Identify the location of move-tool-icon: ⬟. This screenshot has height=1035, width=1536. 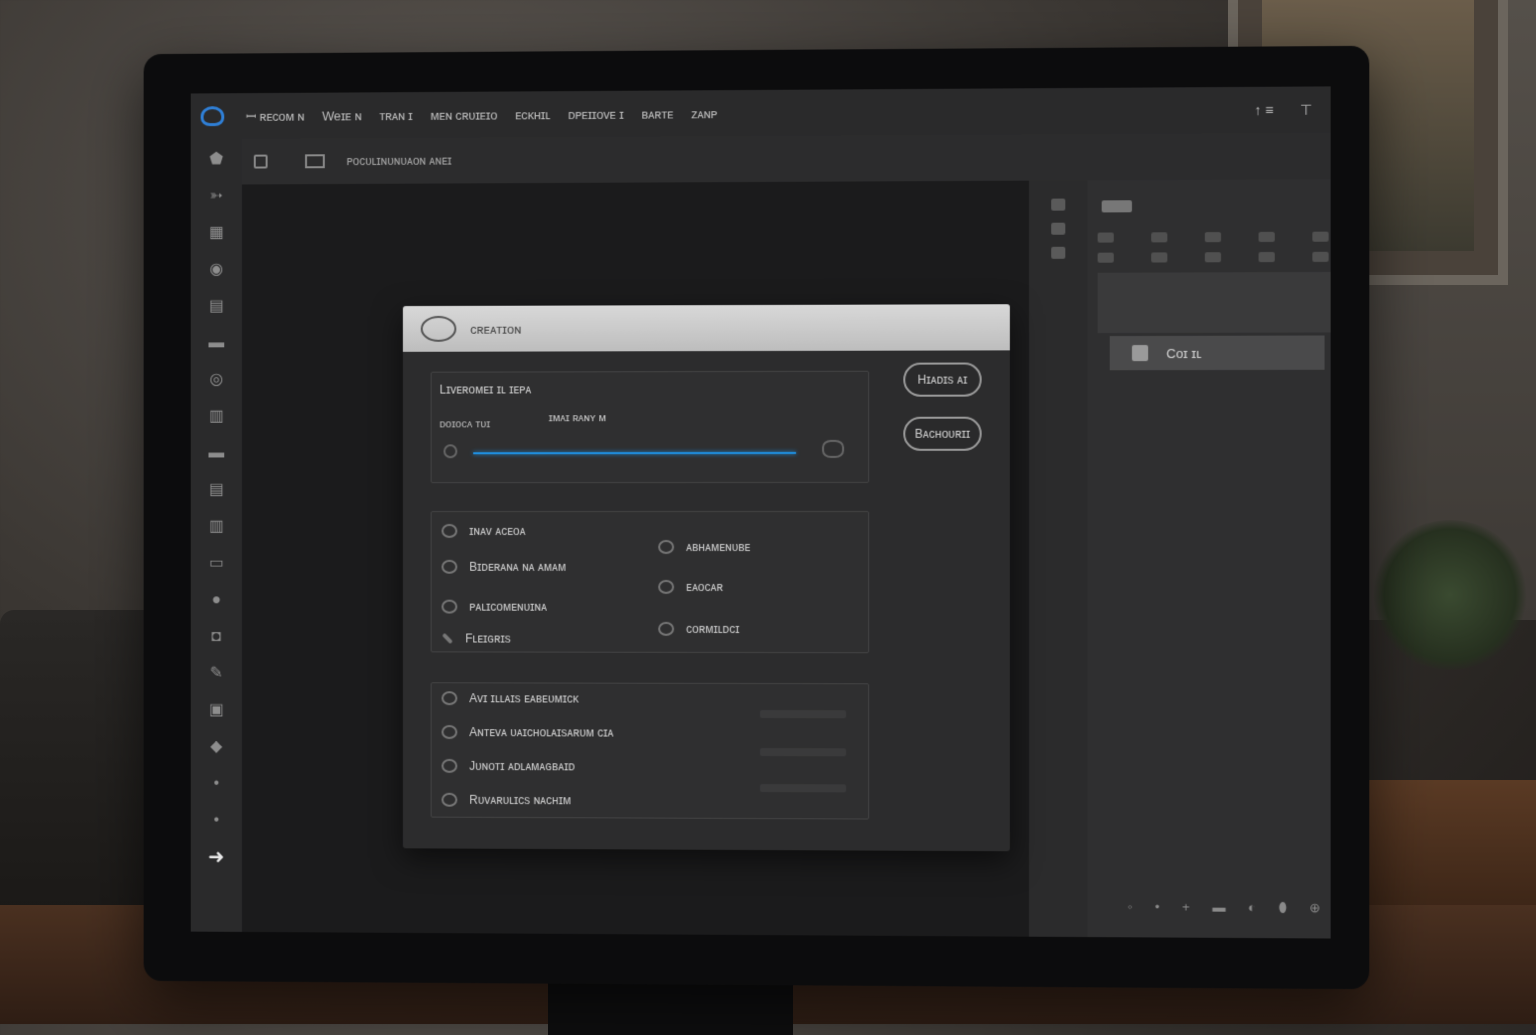
(217, 160).